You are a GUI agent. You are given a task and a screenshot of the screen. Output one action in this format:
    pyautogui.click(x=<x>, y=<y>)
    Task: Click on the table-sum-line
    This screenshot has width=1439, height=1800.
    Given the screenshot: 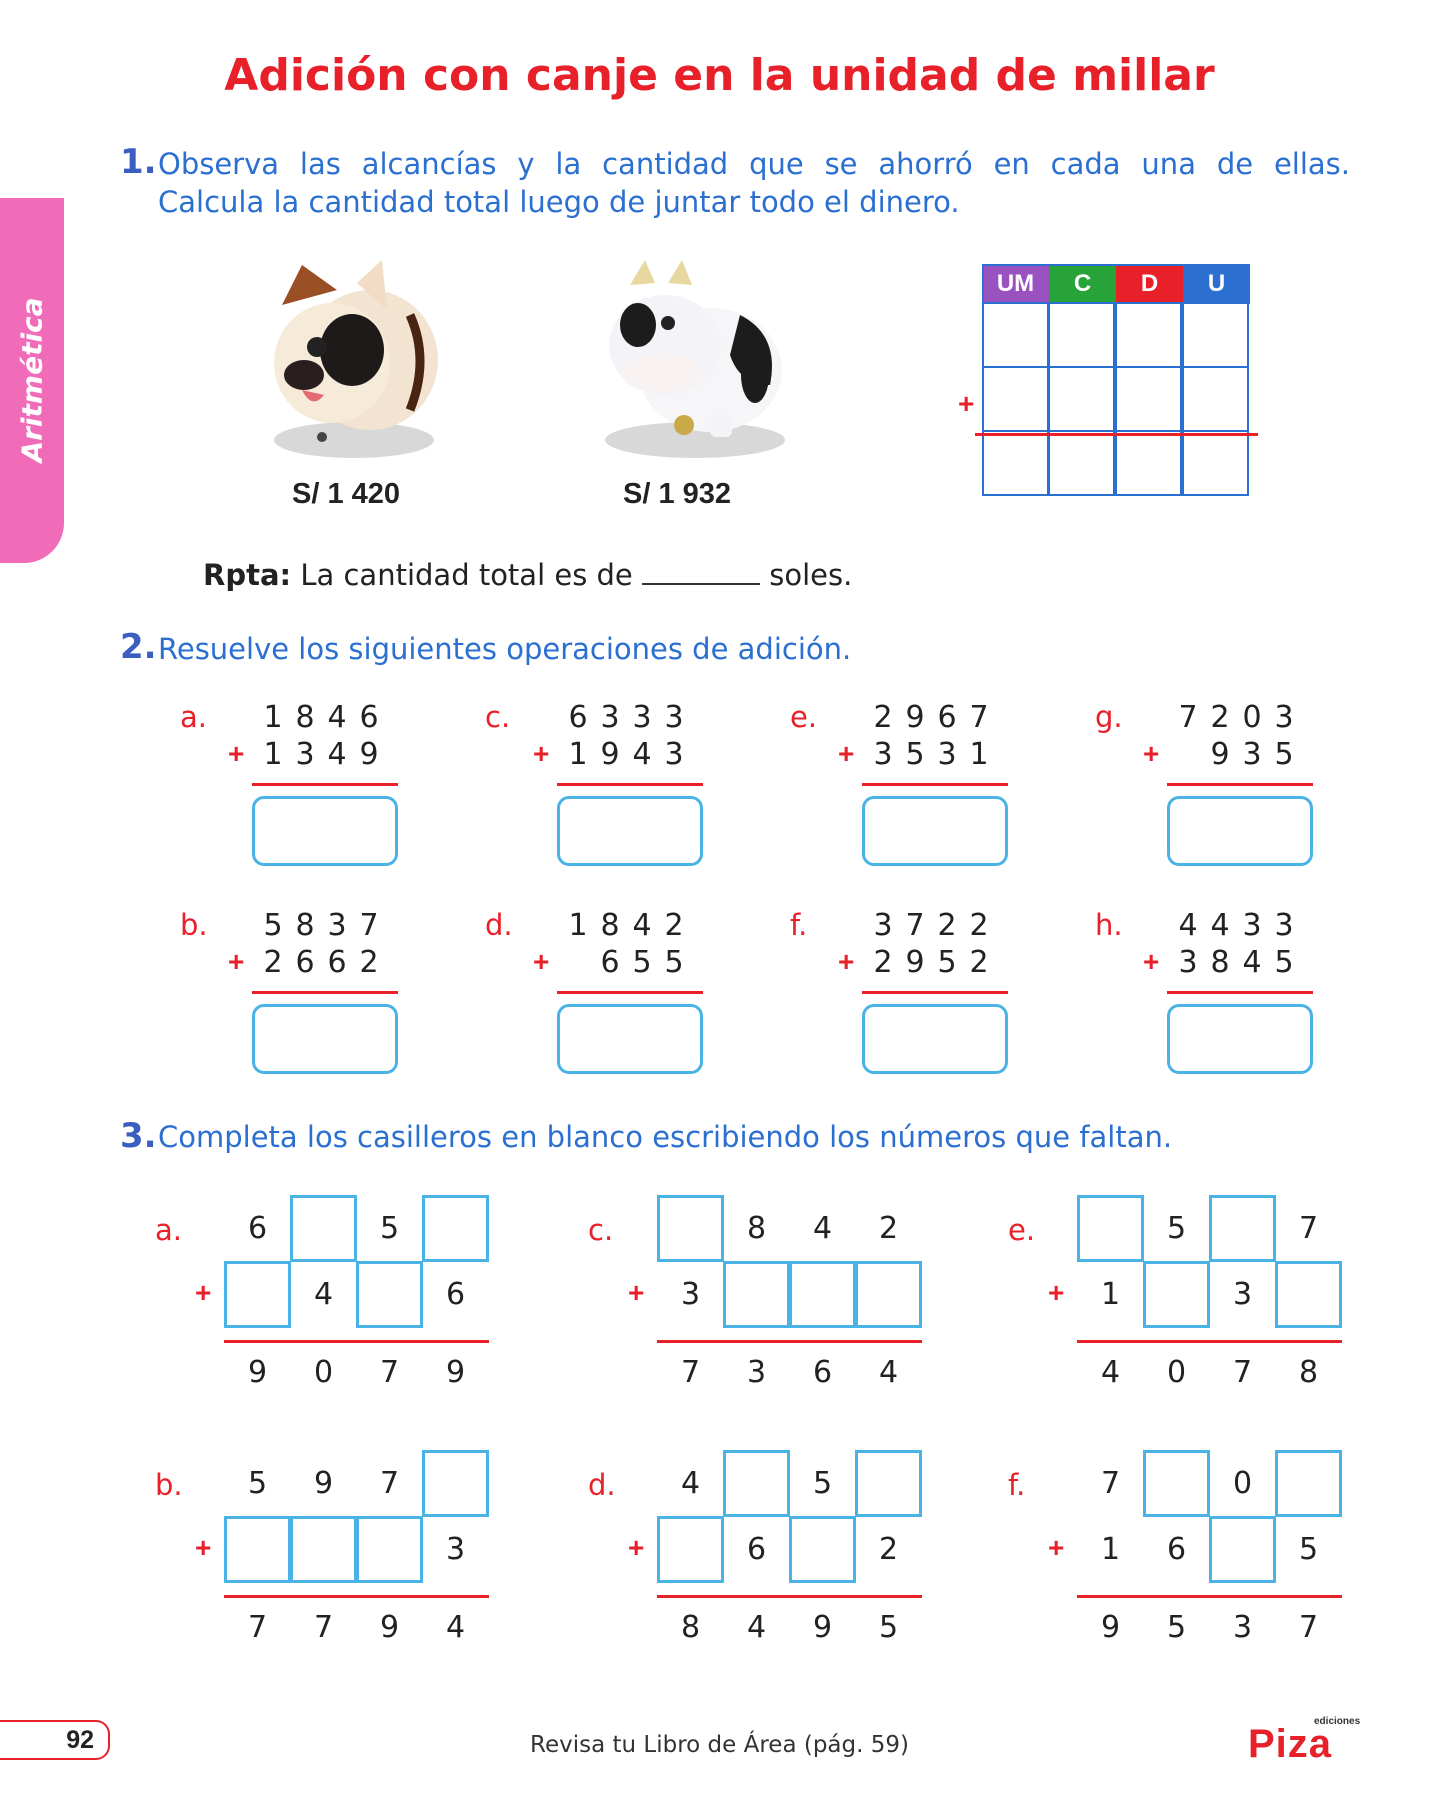 What is the action you would take?
    pyautogui.click(x=1116, y=434)
    